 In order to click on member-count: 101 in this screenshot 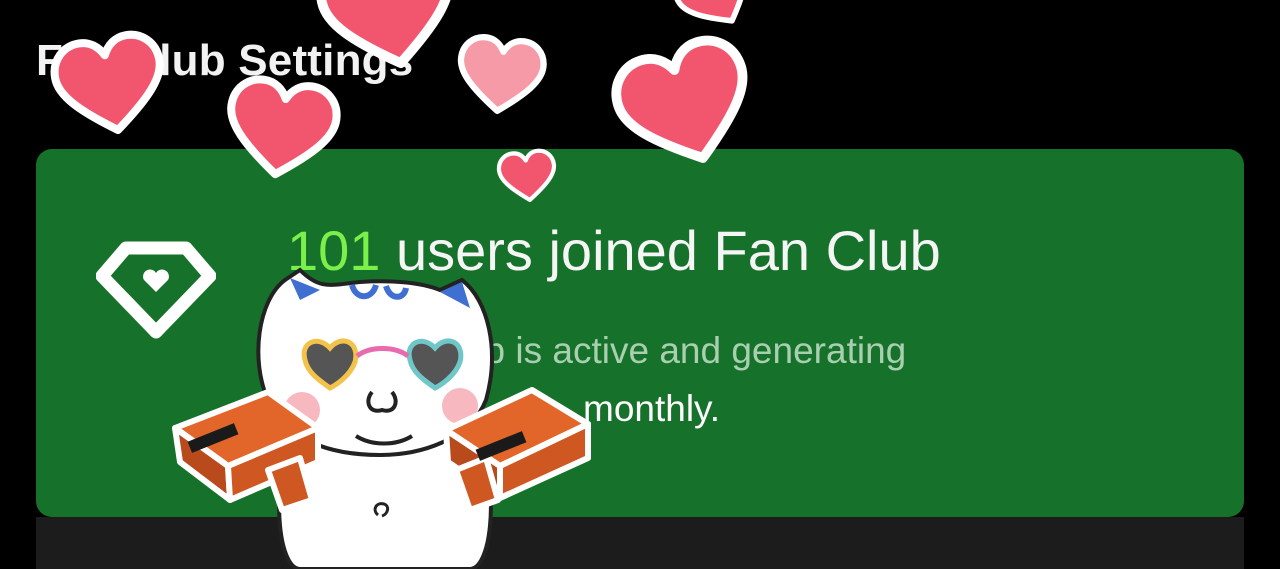, I will do `click(334, 250)`.